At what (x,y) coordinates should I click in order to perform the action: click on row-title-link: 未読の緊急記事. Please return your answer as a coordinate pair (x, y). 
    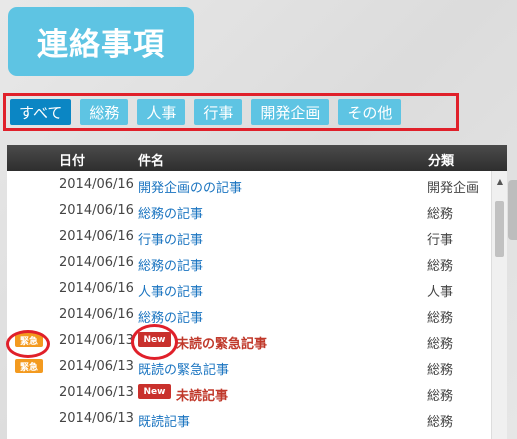
    Looking at the image, I should click on (221, 342).